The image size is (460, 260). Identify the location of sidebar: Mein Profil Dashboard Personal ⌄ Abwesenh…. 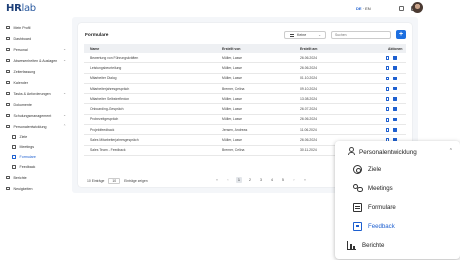
(35, 111).